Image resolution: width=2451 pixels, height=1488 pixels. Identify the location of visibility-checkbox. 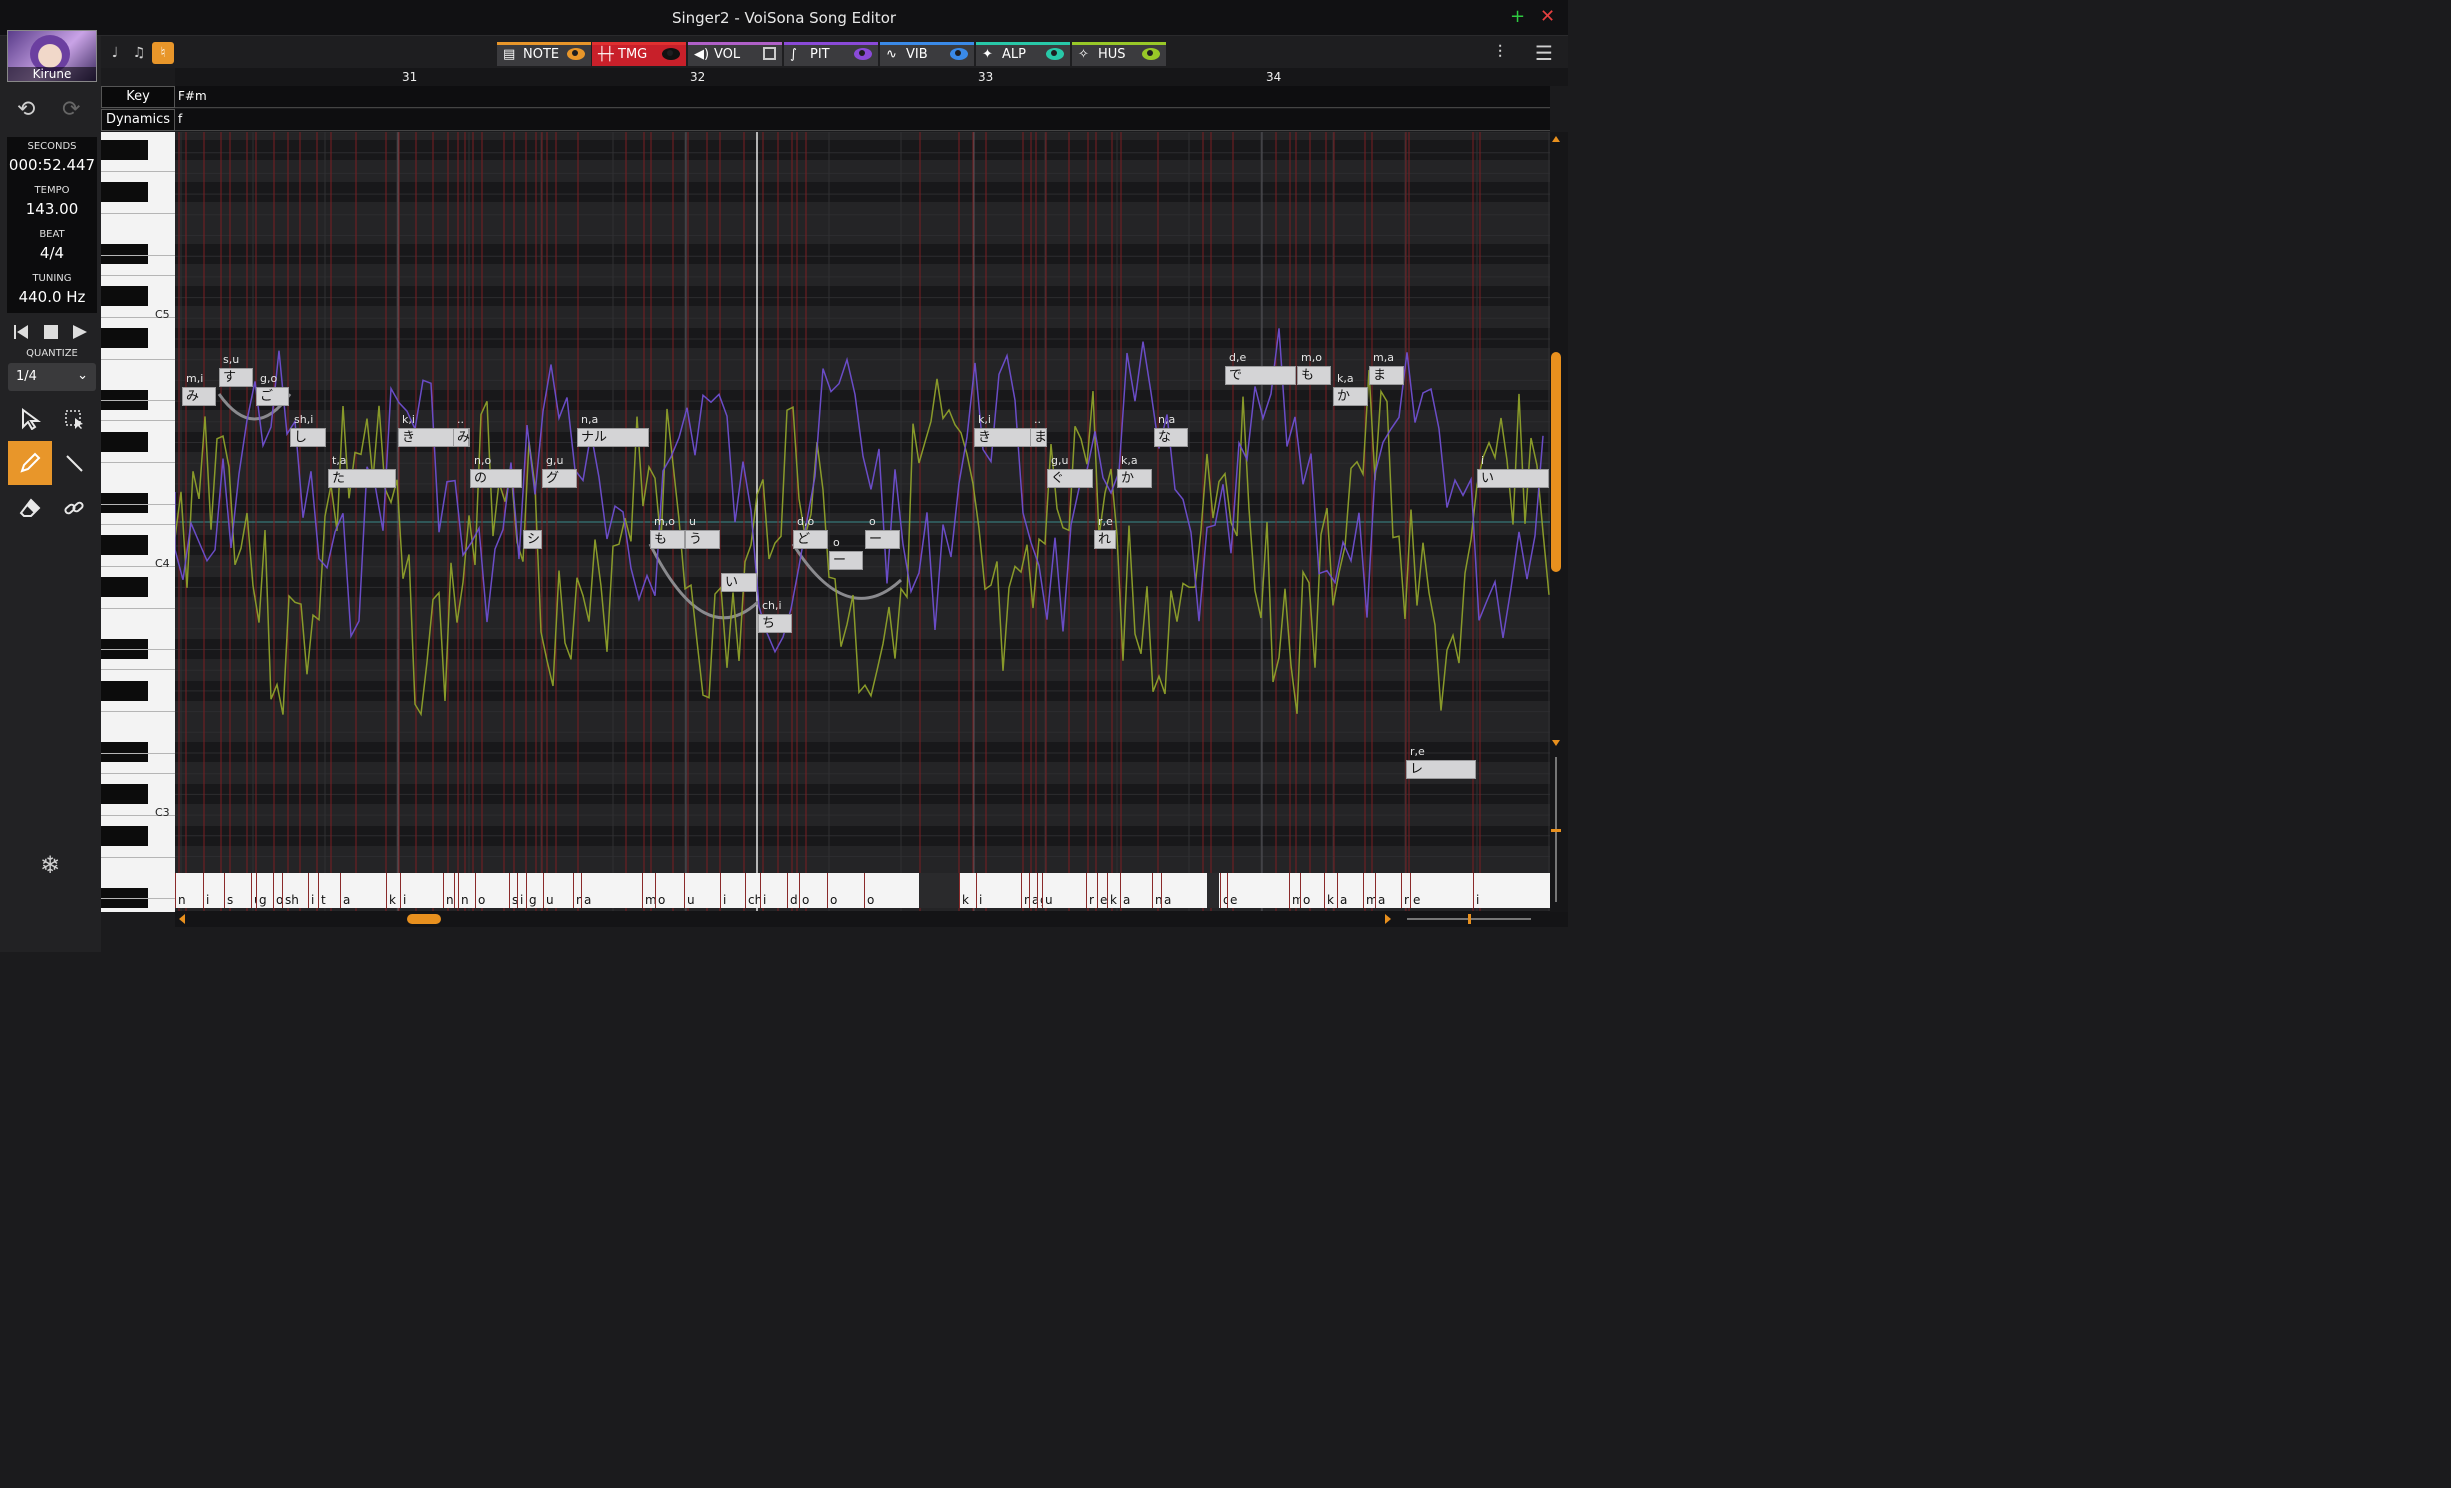
(769, 53).